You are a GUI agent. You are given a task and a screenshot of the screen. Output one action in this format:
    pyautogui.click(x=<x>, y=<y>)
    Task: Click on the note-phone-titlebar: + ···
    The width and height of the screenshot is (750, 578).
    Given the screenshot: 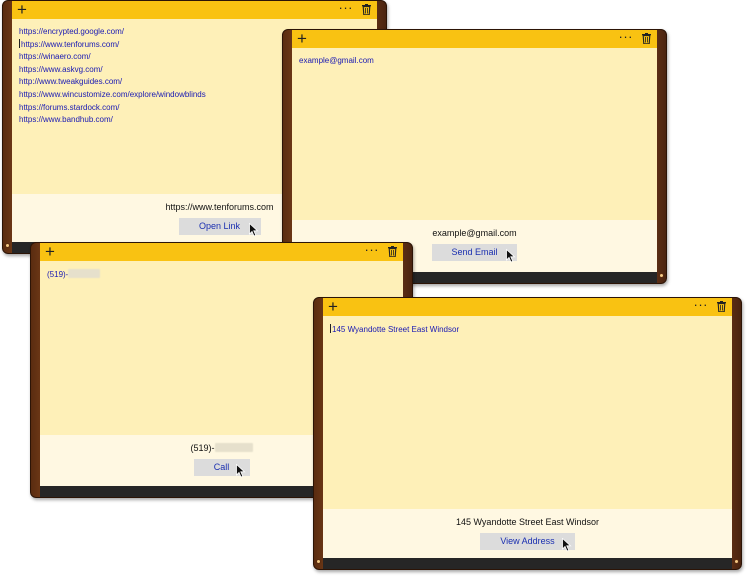 What is the action you would take?
    pyautogui.click(x=221, y=252)
    